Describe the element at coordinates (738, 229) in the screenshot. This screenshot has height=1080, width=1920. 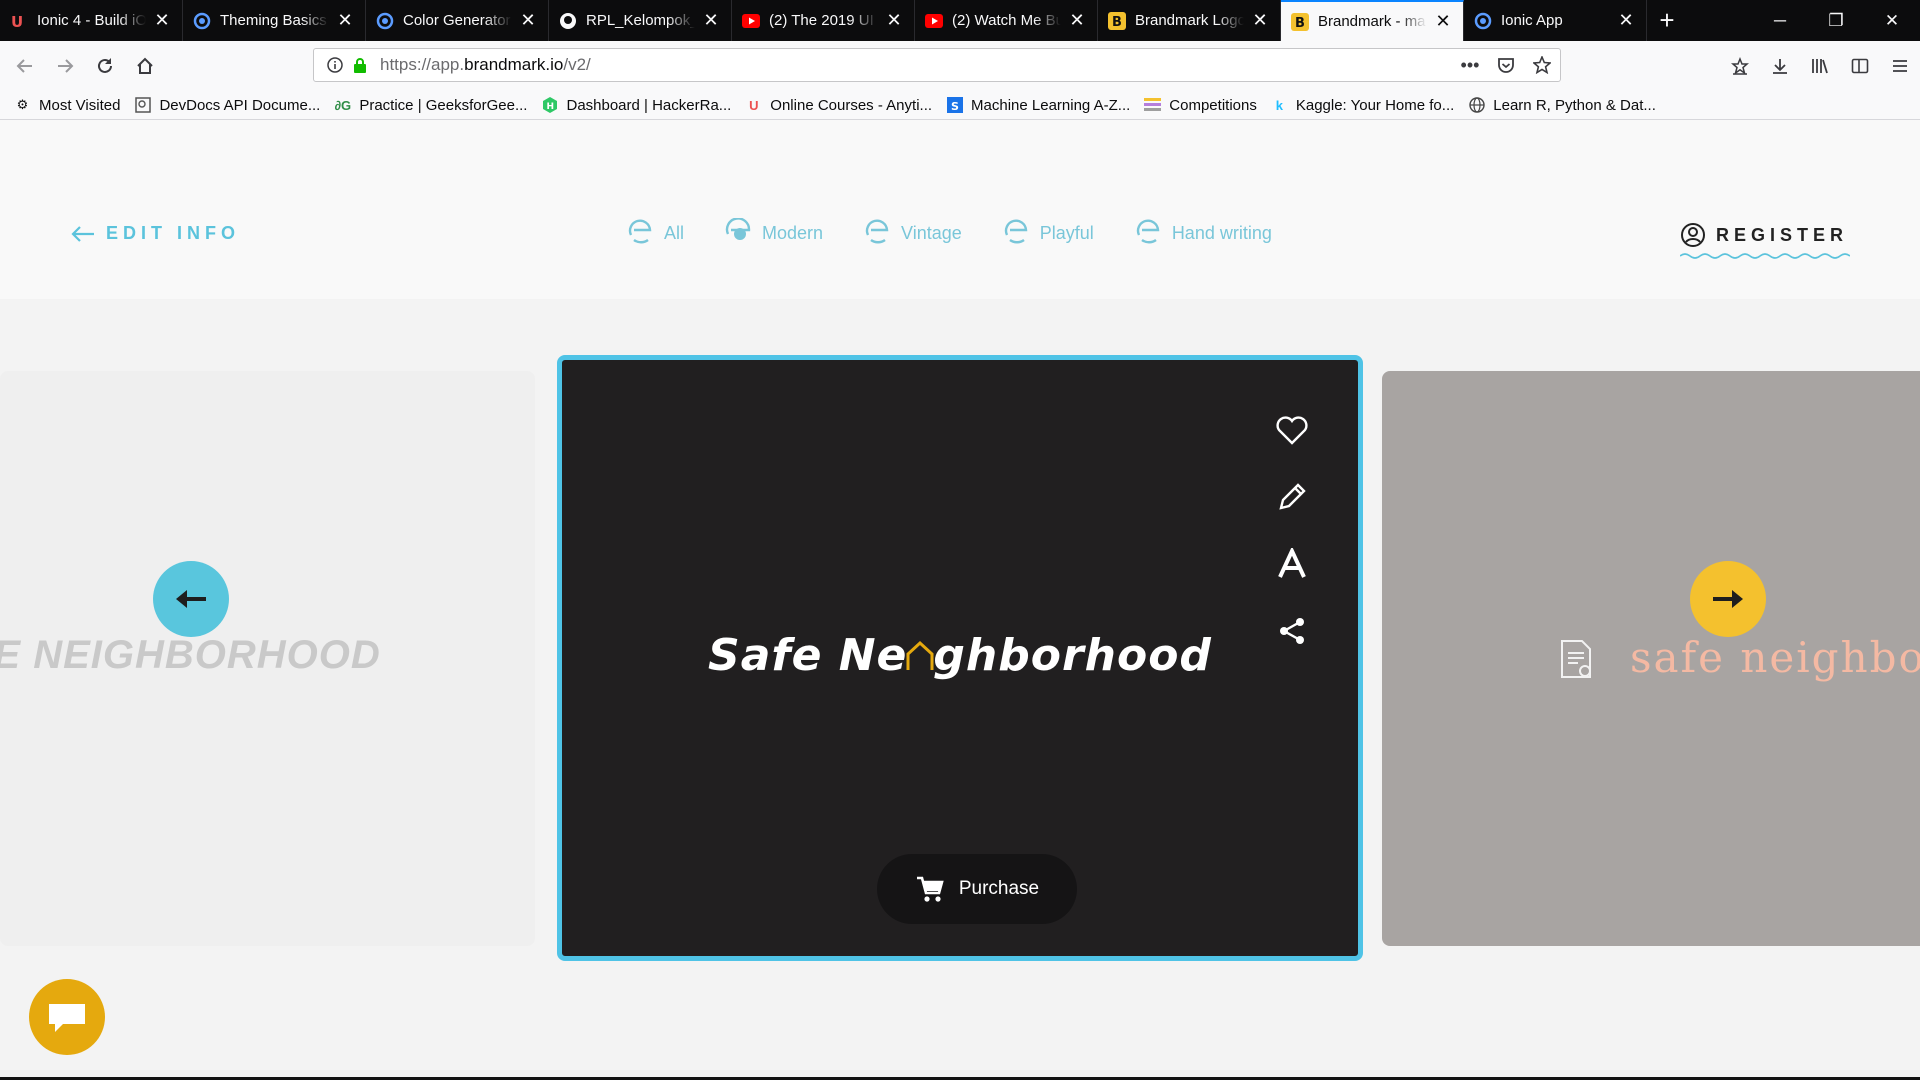
I see `modern-swoosh-icon` at that location.